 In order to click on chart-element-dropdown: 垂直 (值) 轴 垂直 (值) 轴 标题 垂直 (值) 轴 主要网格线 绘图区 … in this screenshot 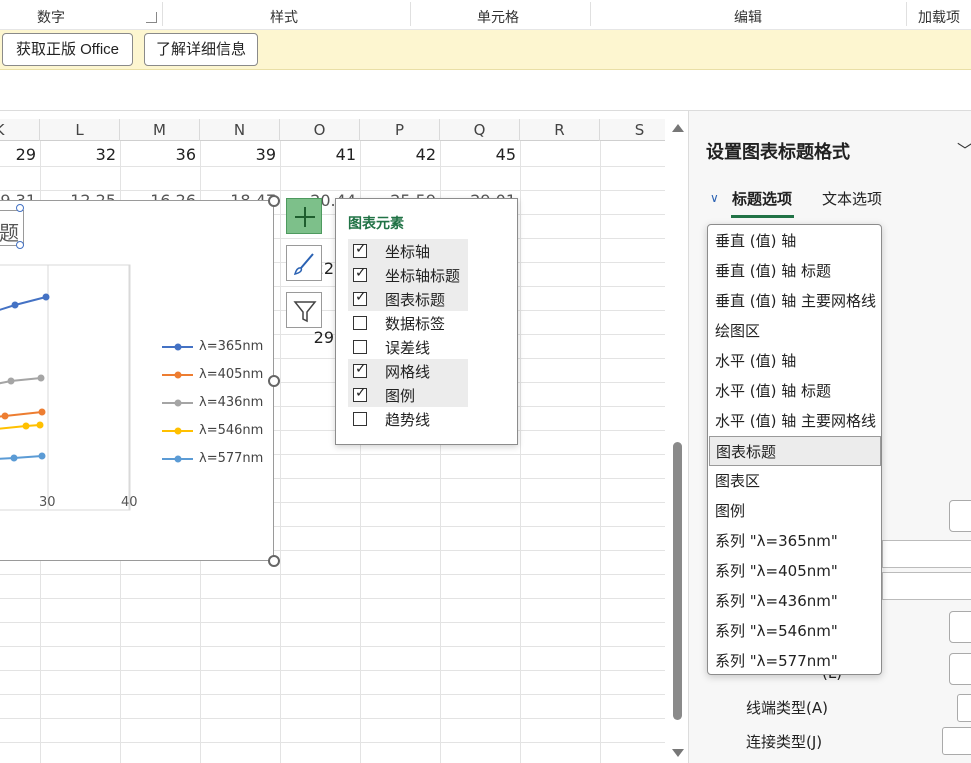, I will do `click(794, 449)`.